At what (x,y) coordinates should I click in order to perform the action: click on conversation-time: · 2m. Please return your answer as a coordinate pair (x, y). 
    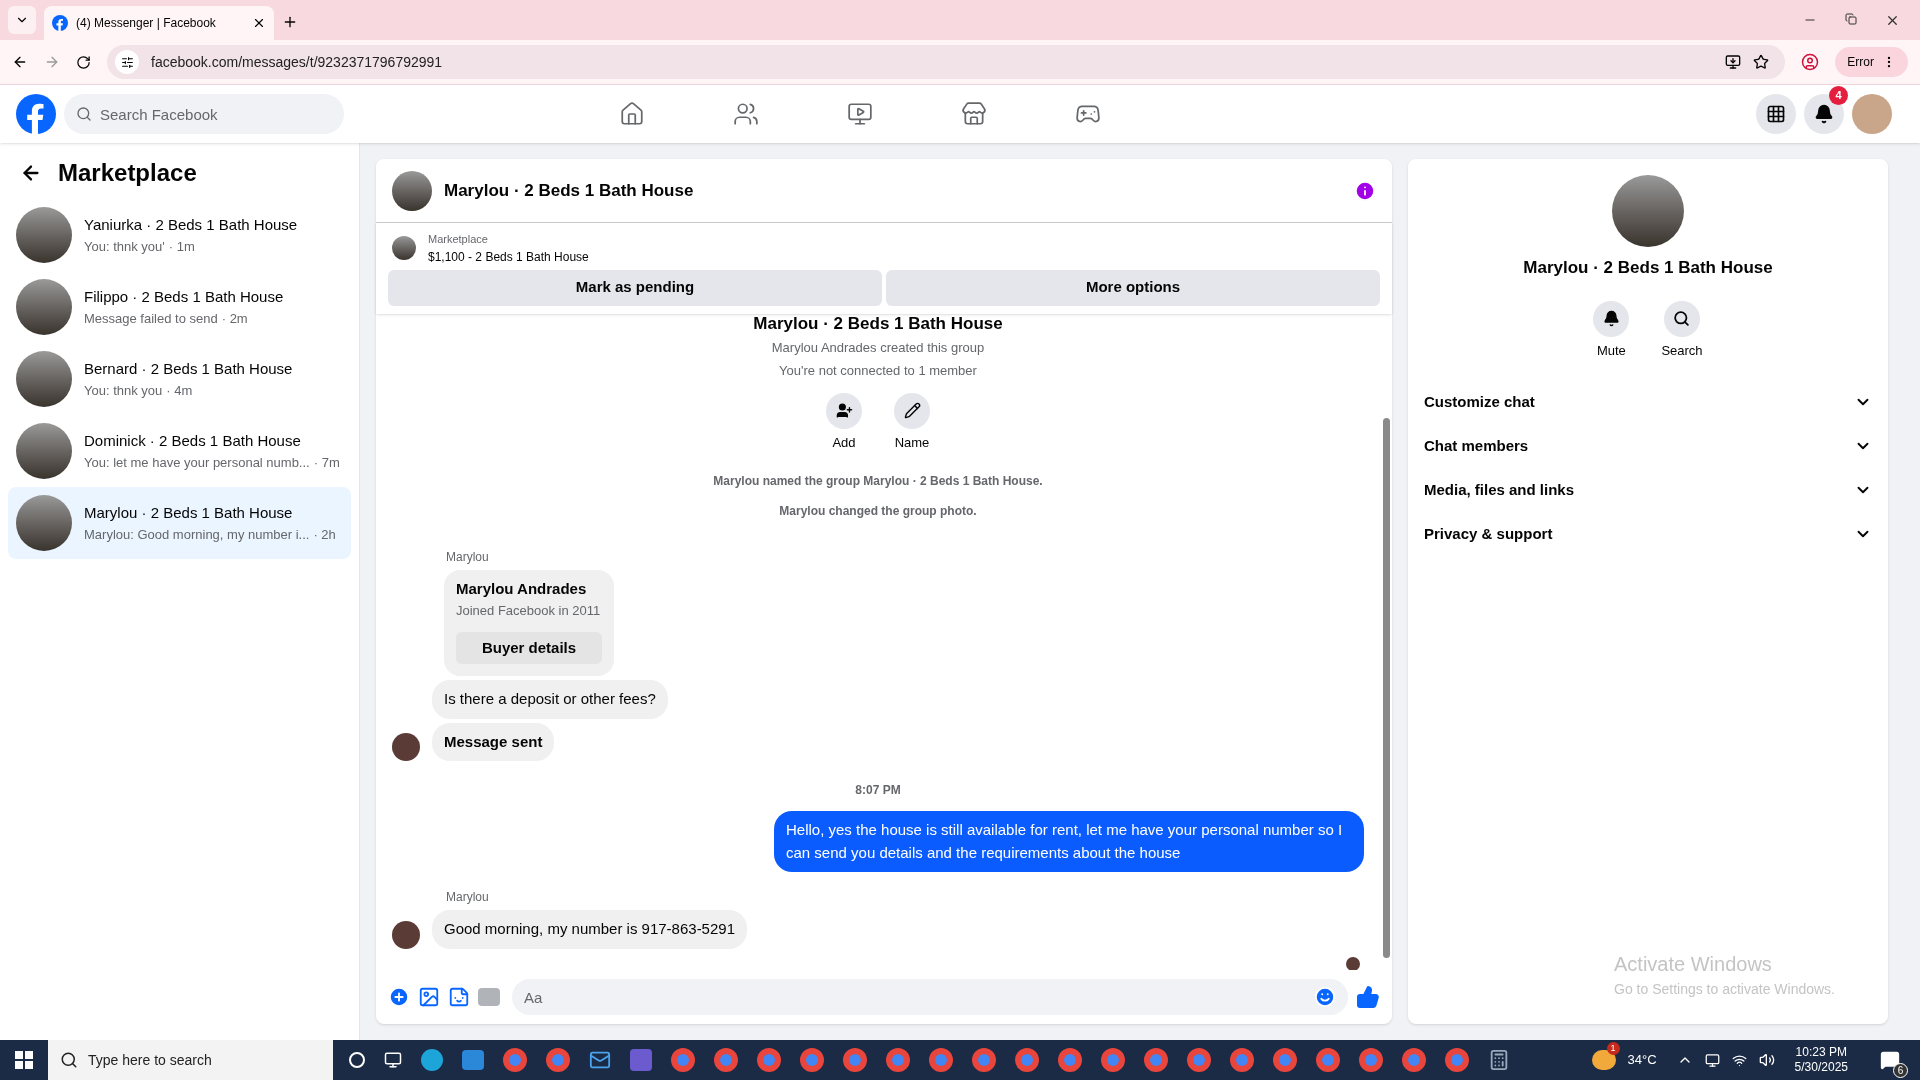
    Looking at the image, I should click on (234, 318).